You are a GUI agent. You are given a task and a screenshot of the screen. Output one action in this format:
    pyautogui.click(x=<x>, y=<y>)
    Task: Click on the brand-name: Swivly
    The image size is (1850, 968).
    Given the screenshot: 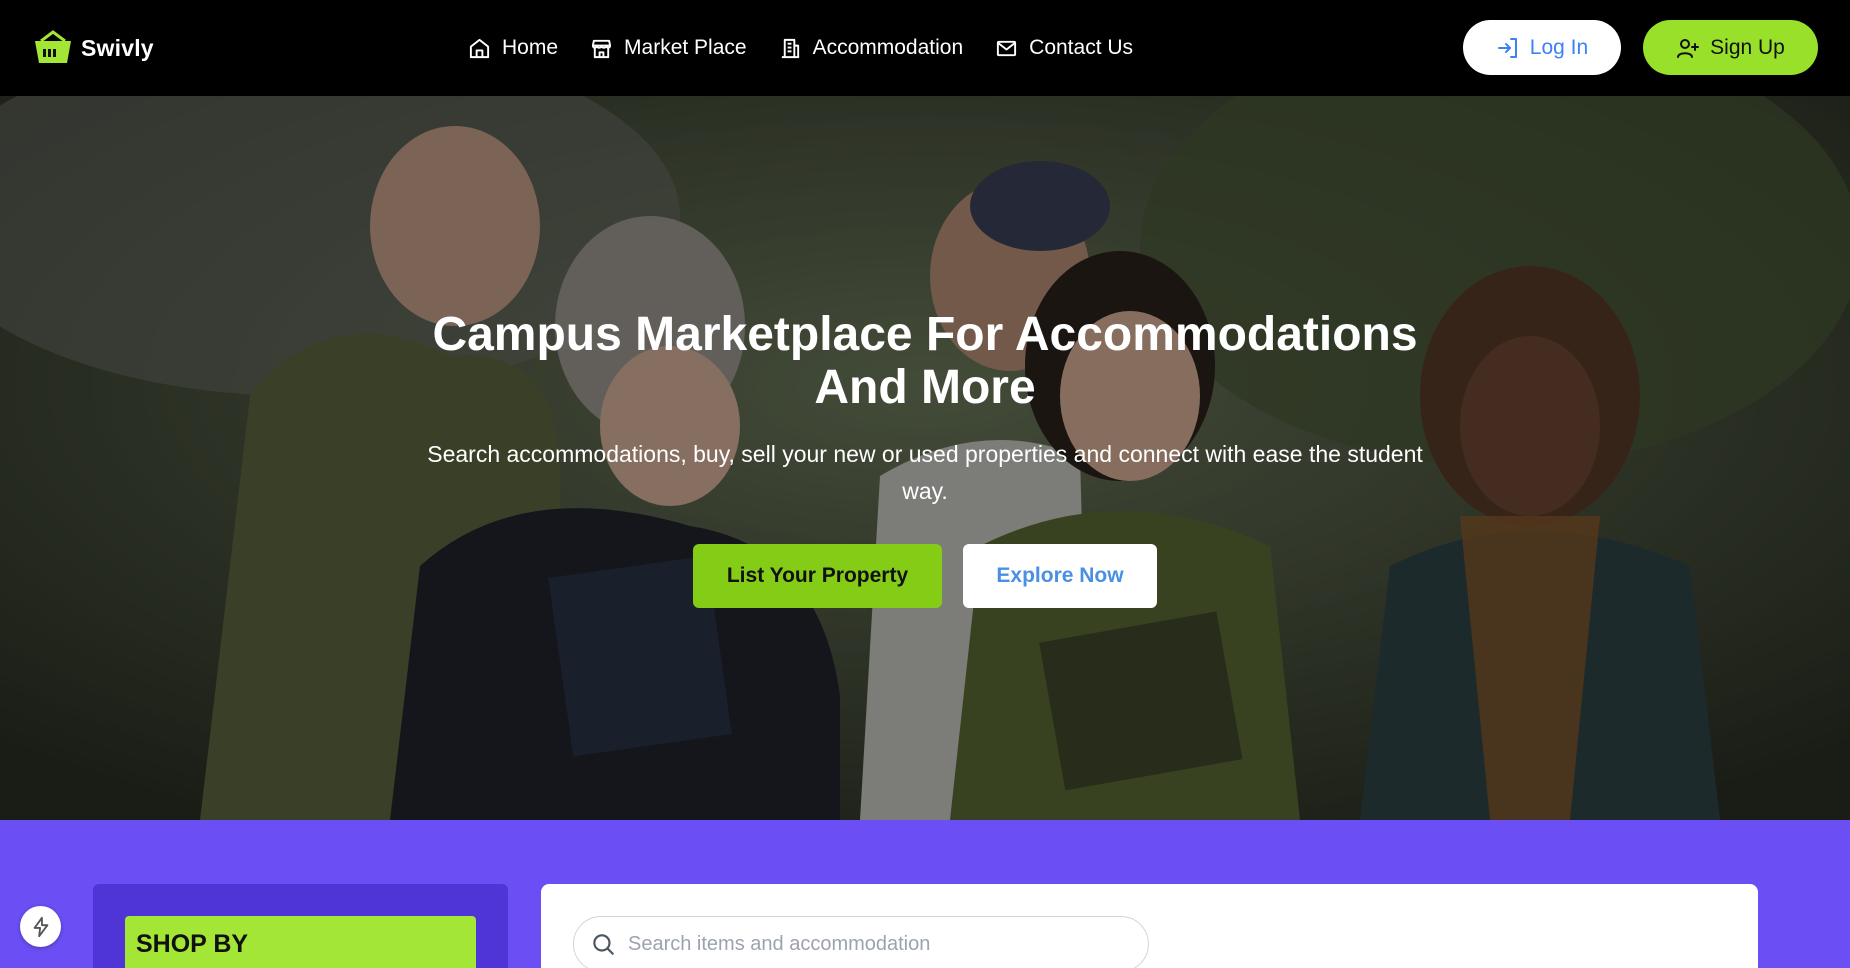 What is the action you would take?
    pyautogui.click(x=117, y=47)
    